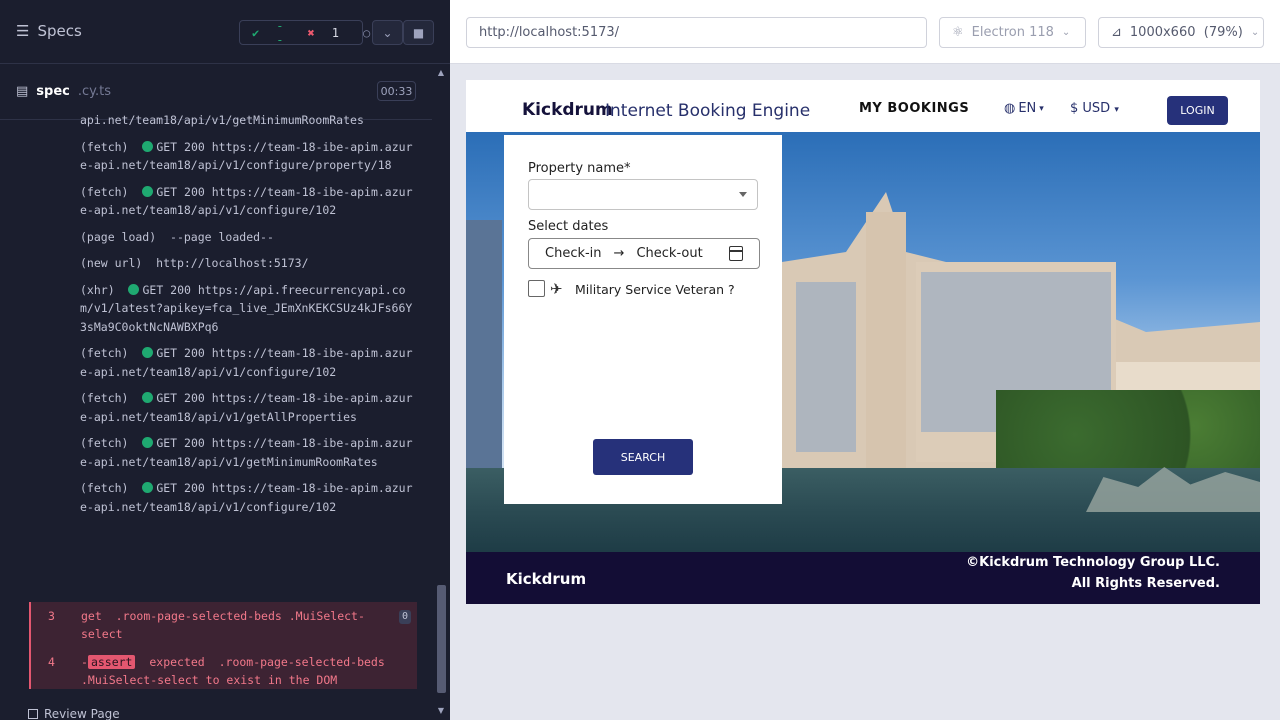  What do you see at coordinates (736, 253) in the screenshot?
I see `calendar-icon` at bounding box center [736, 253].